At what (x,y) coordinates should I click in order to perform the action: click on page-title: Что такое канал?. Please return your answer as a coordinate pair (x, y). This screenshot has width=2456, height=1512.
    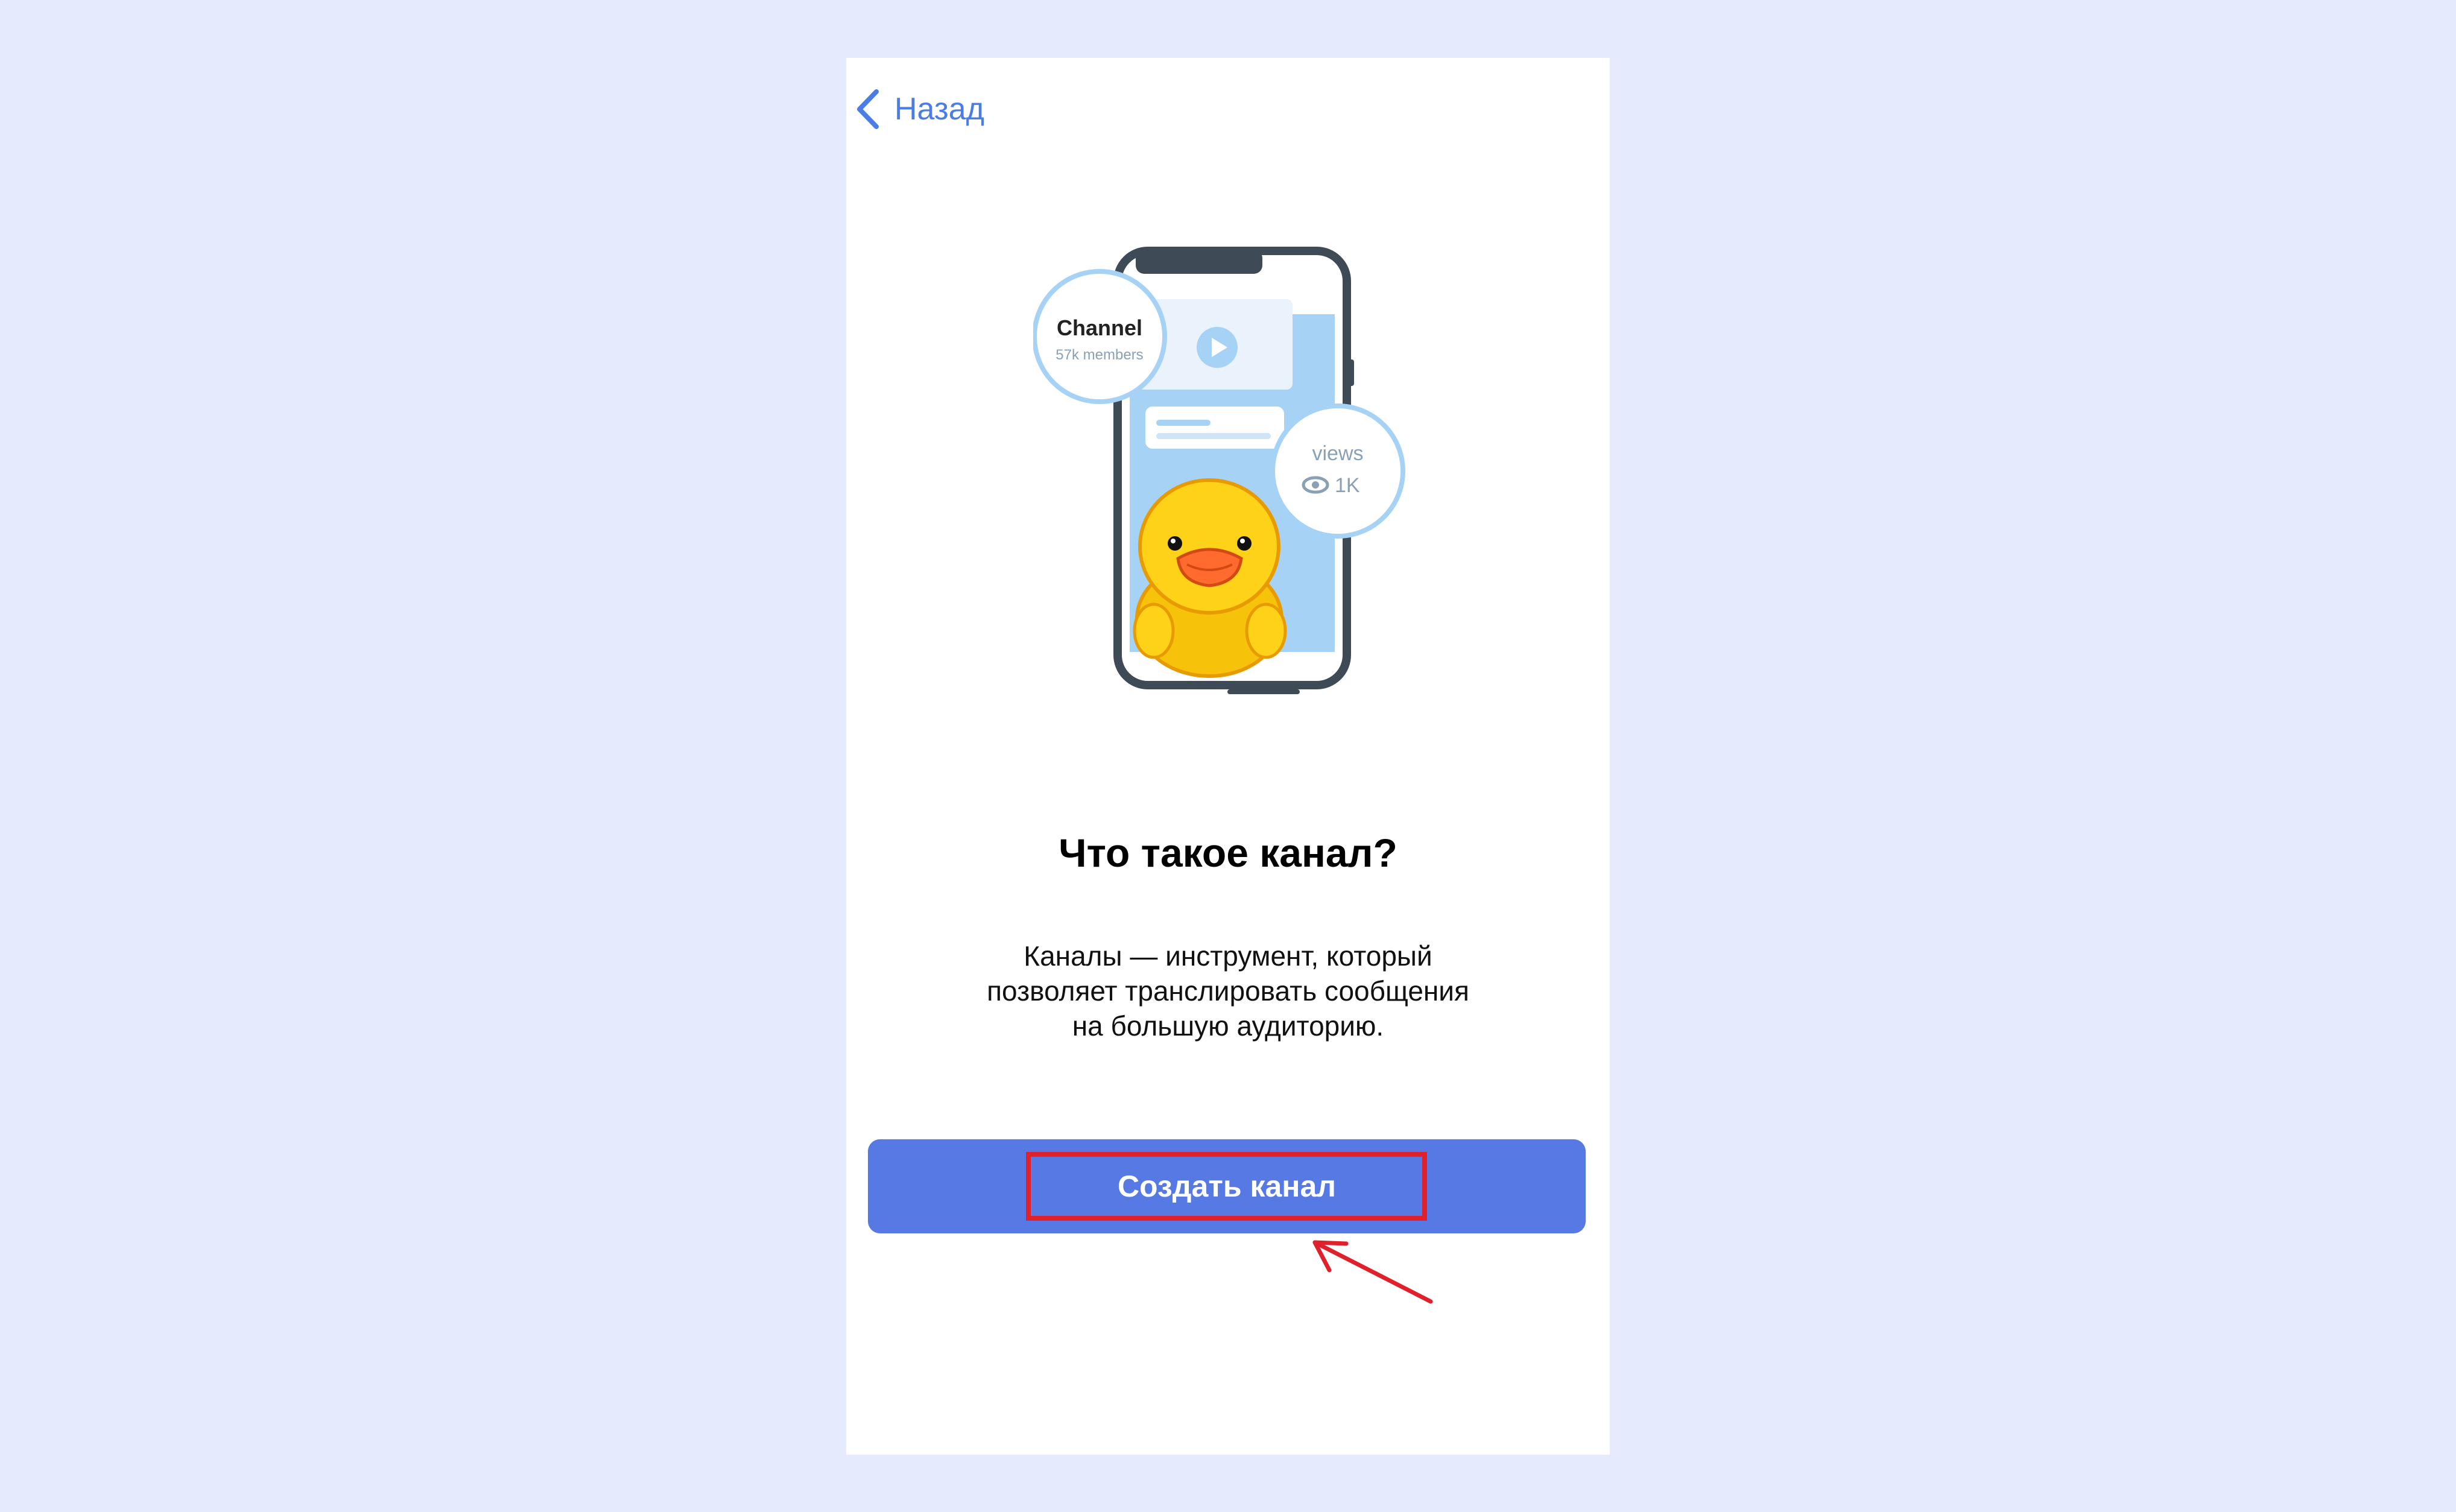
    Looking at the image, I should click on (1228, 852).